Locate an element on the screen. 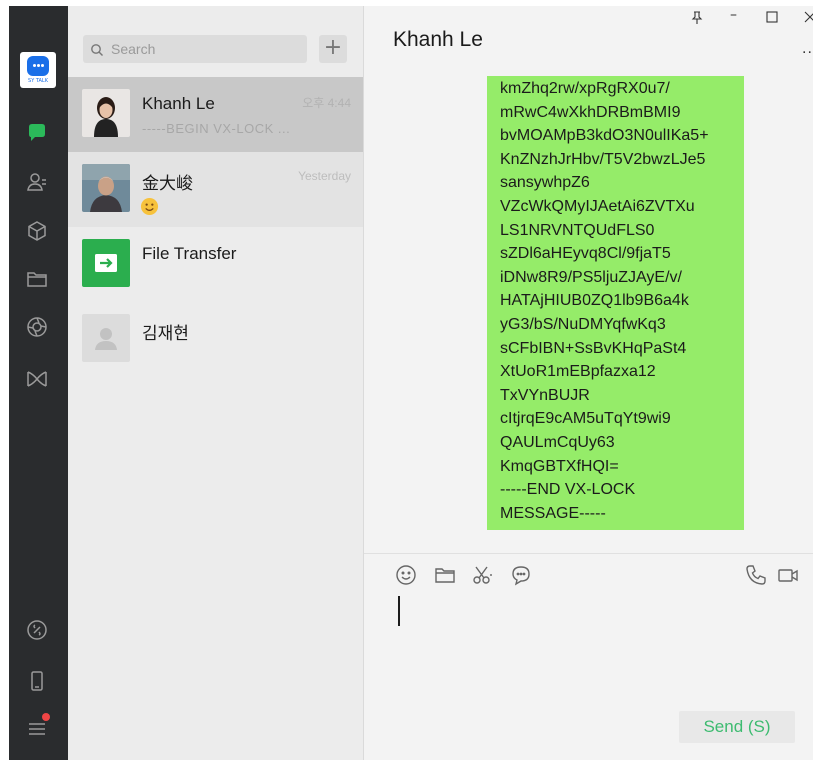 The image size is (813, 760). chat-name: Khanh Le is located at coordinates (178, 103).